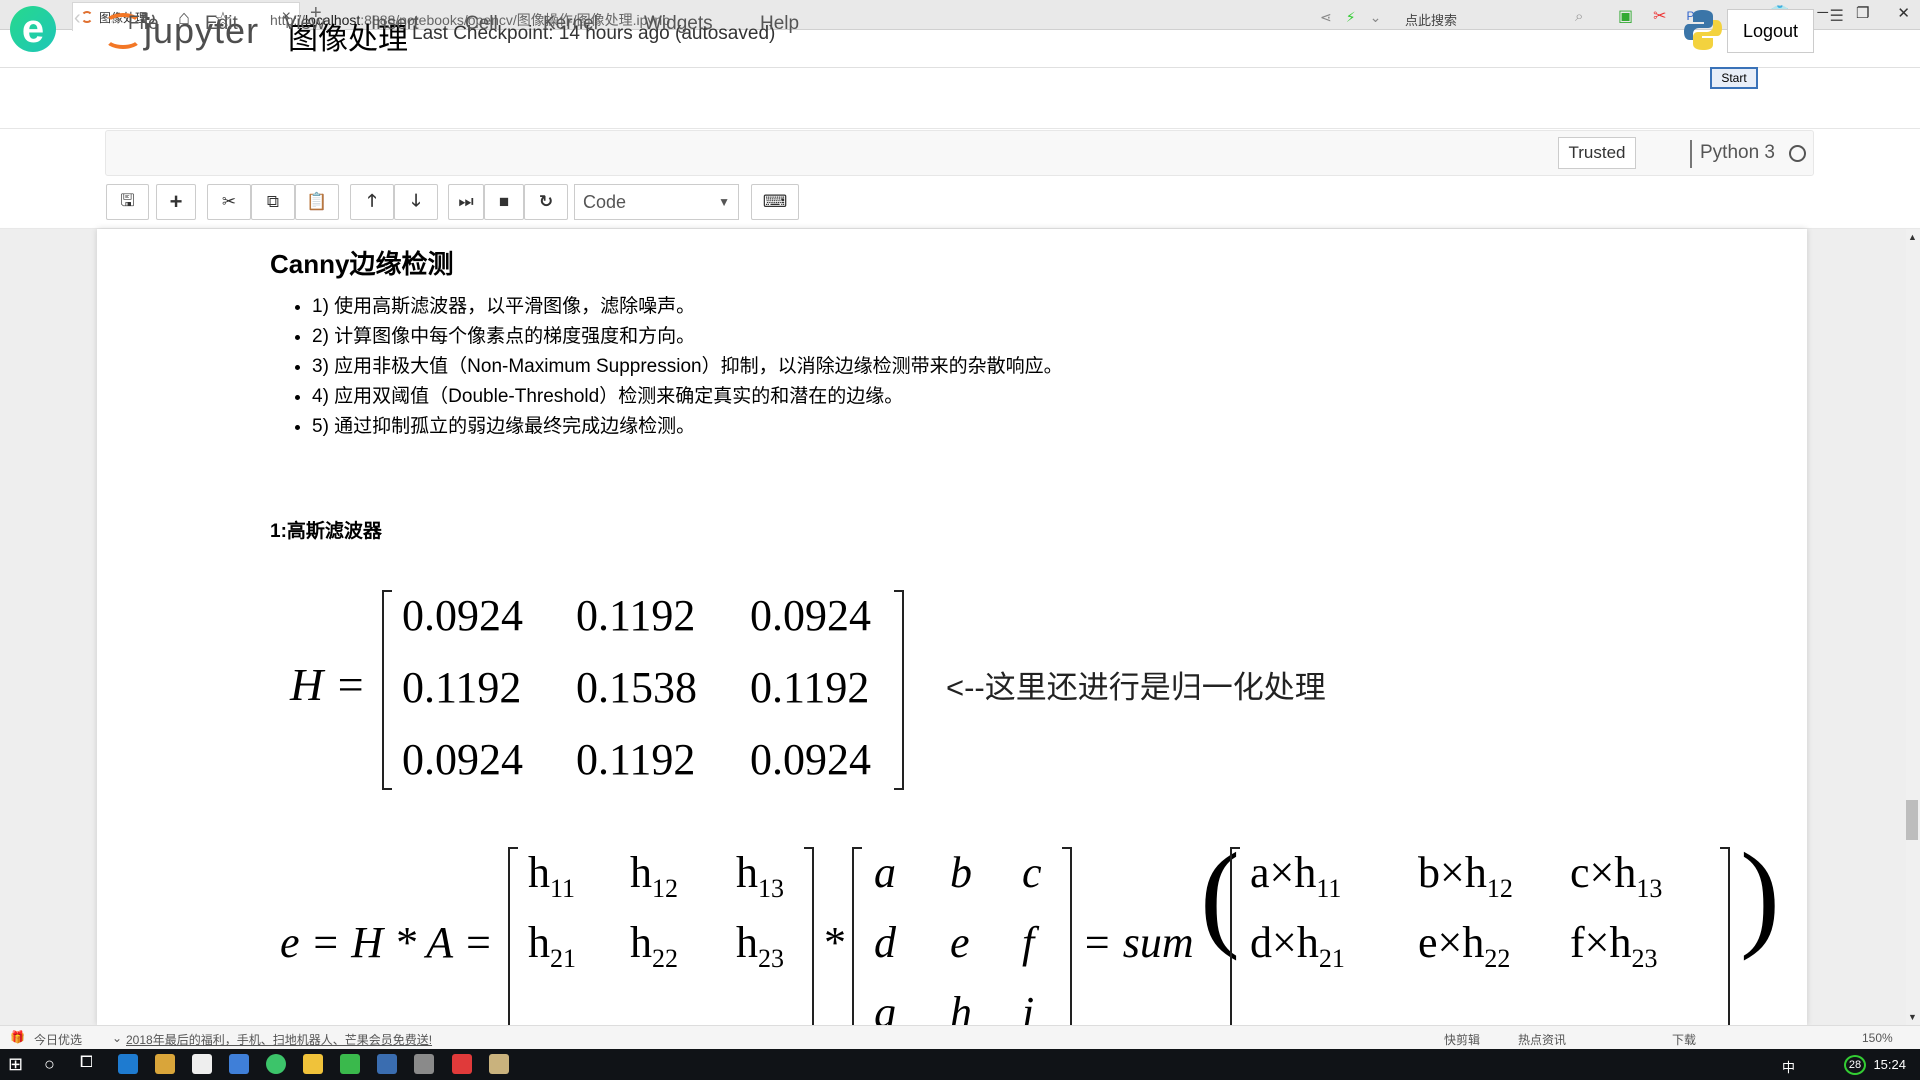  What do you see at coordinates (1788, 1066) in the screenshot?
I see `ime-indicator: 中` at bounding box center [1788, 1066].